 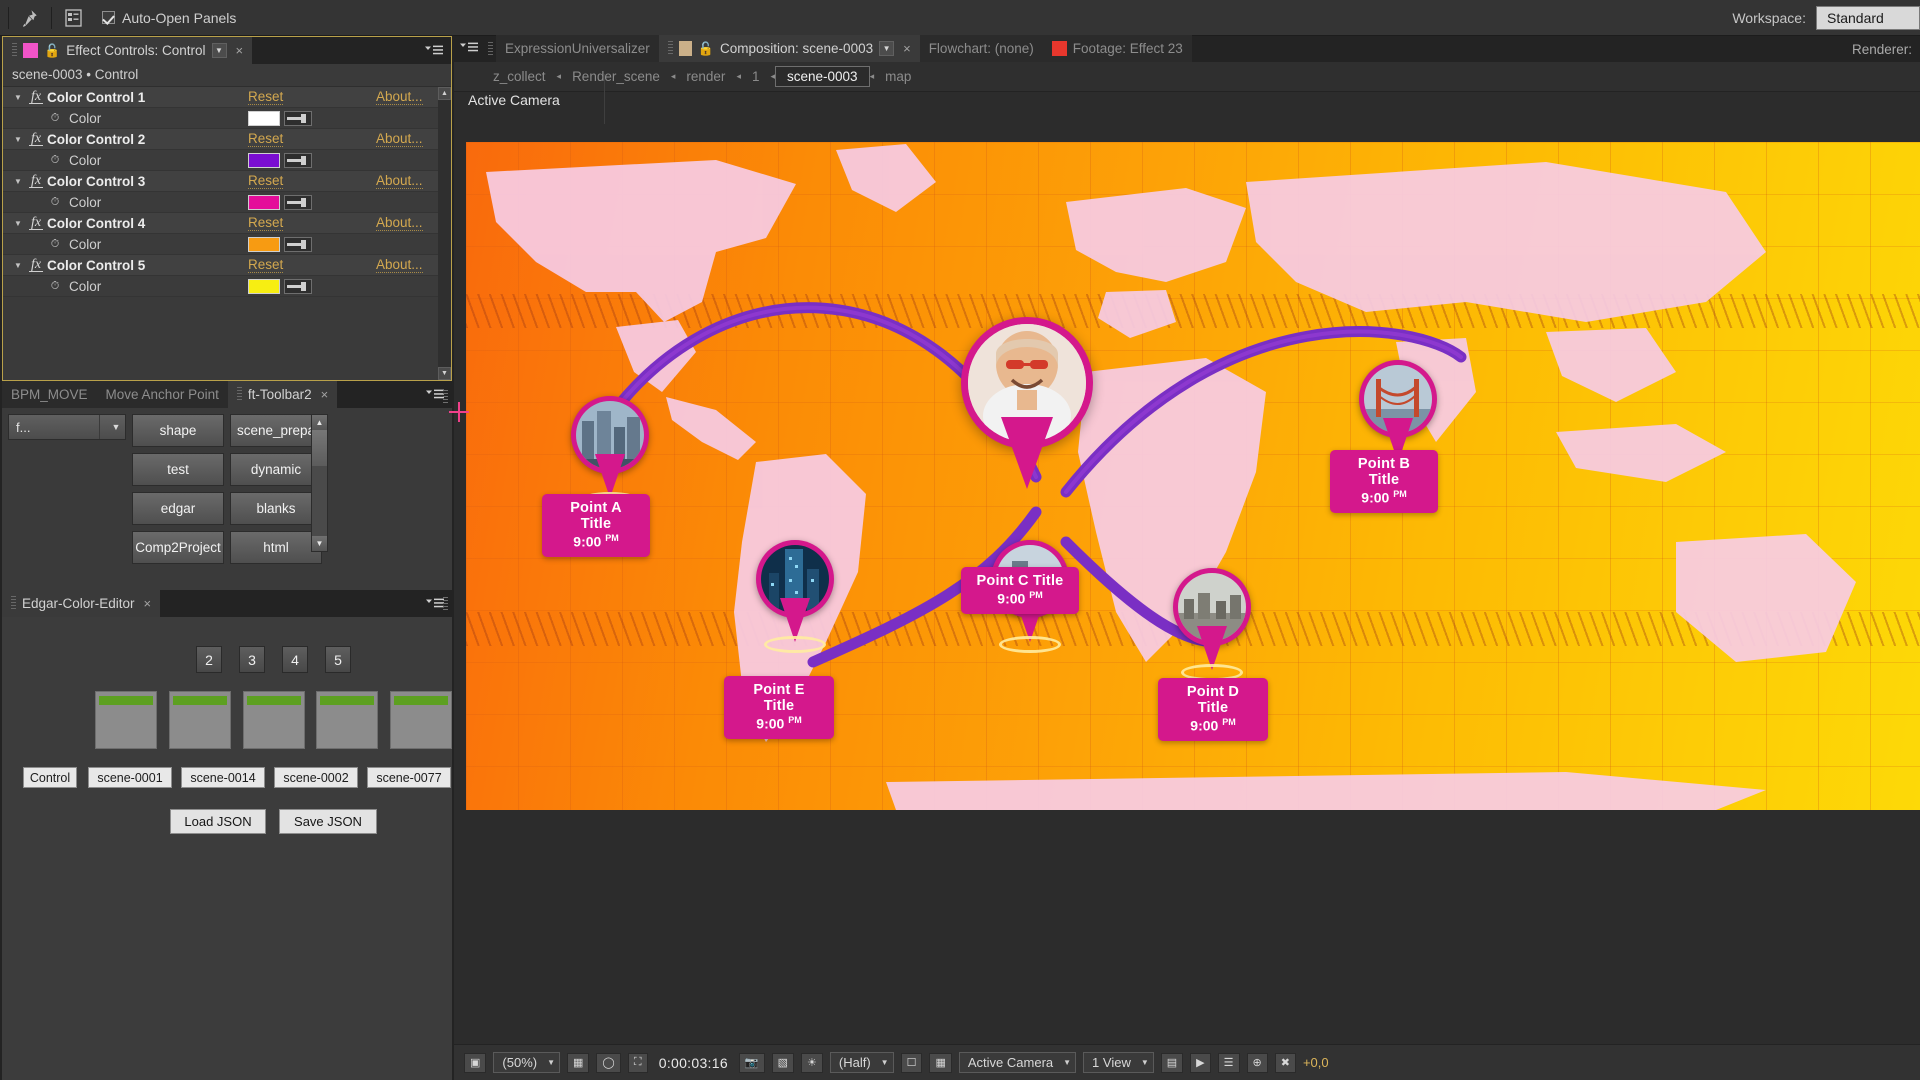 What do you see at coordinates (223, 777) in the screenshot?
I see `scene-button-scene-0014: scene-0014` at bounding box center [223, 777].